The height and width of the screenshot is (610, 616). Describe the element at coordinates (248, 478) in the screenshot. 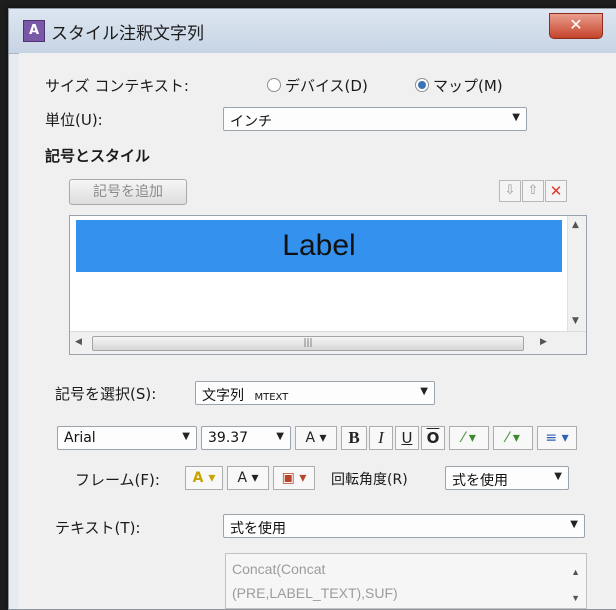

I see `background-color-icon: A ▾` at that location.